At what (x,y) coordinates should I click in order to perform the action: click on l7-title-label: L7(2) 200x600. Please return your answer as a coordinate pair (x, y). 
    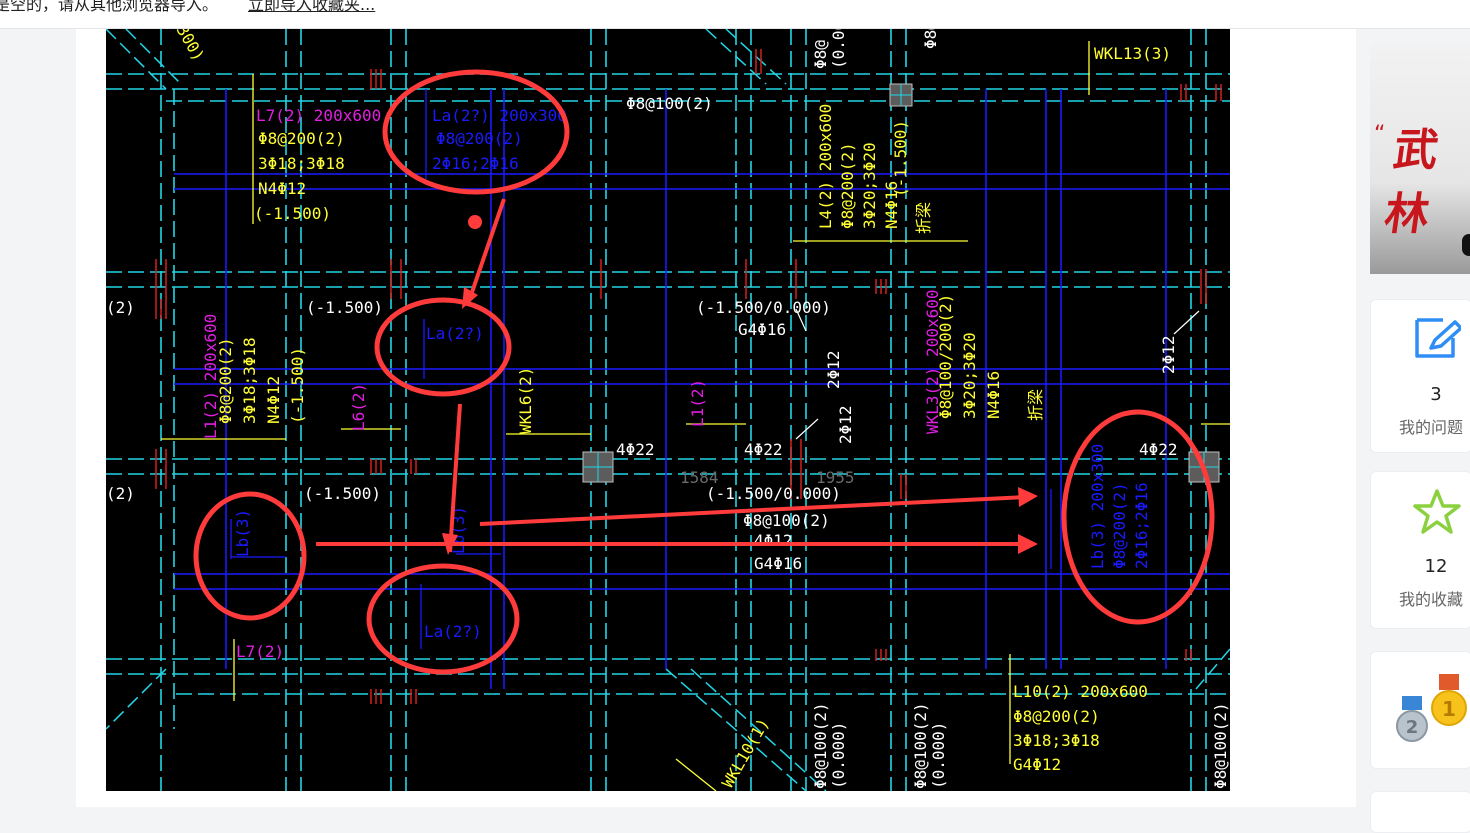
    Looking at the image, I should click on (318, 115).